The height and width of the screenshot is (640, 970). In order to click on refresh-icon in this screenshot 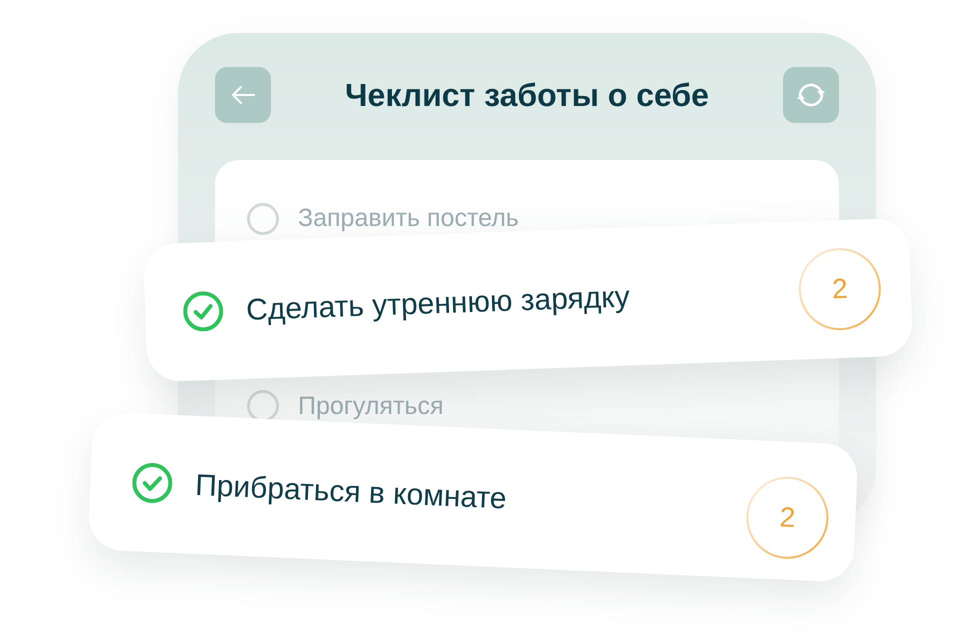, I will do `click(811, 95)`.